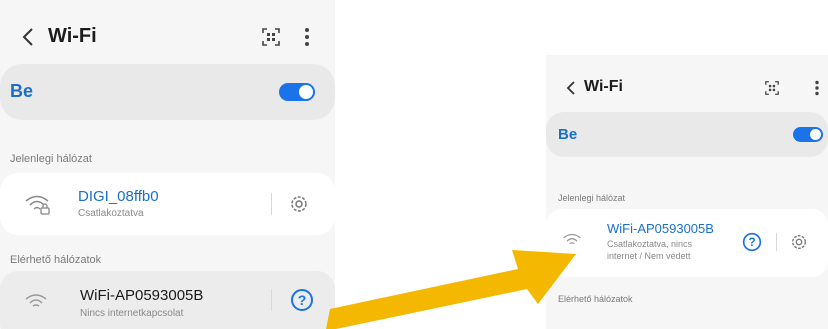 Image resolution: width=828 pixels, height=329 pixels. Describe the element at coordinates (111, 213) in the screenshot. I see `current-network-status: Csatlakoztatva` at that location.